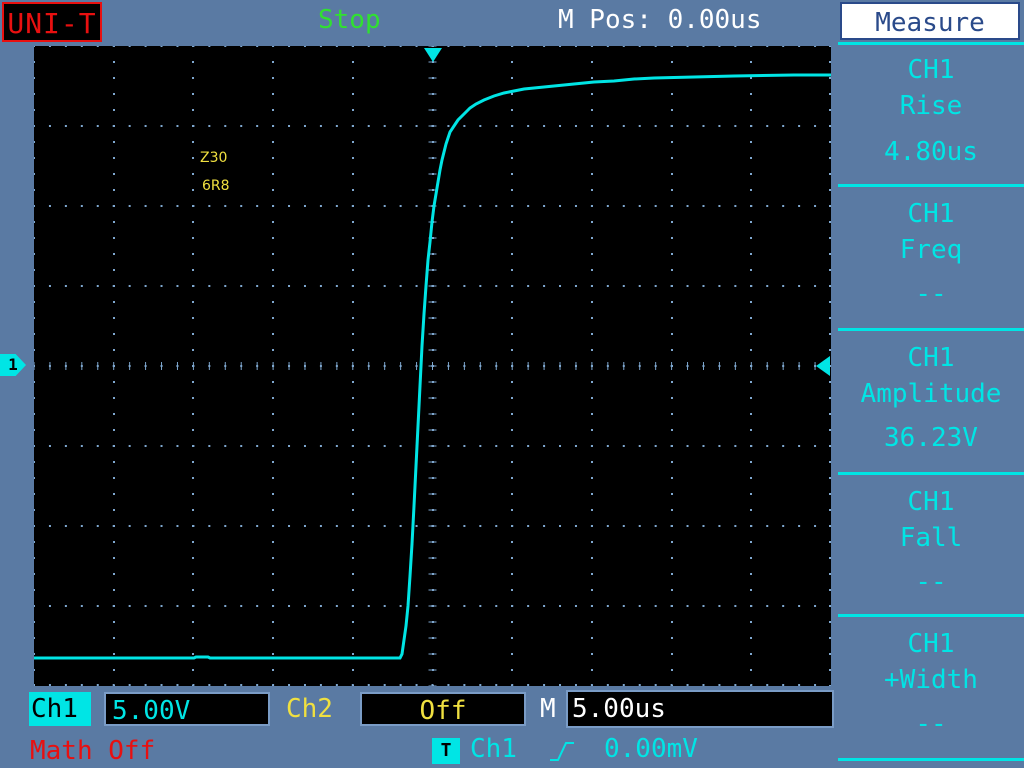 The image size is (1024, 768). I want to click on menu-item-ch1-rise: CH1 Rise 4.80us, so click(931, 111).